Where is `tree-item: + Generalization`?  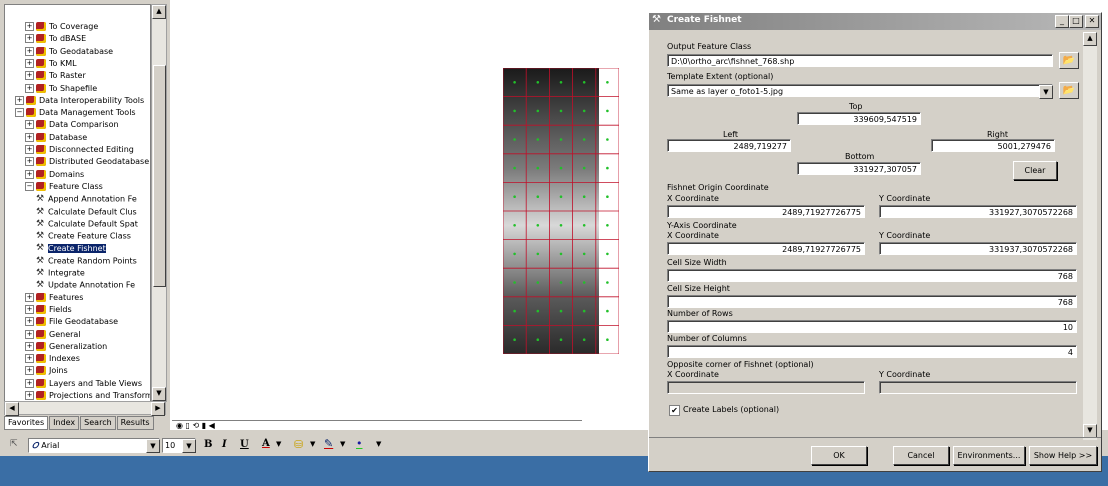
tree-item: + Generalization is located at coordinates (66, 347).